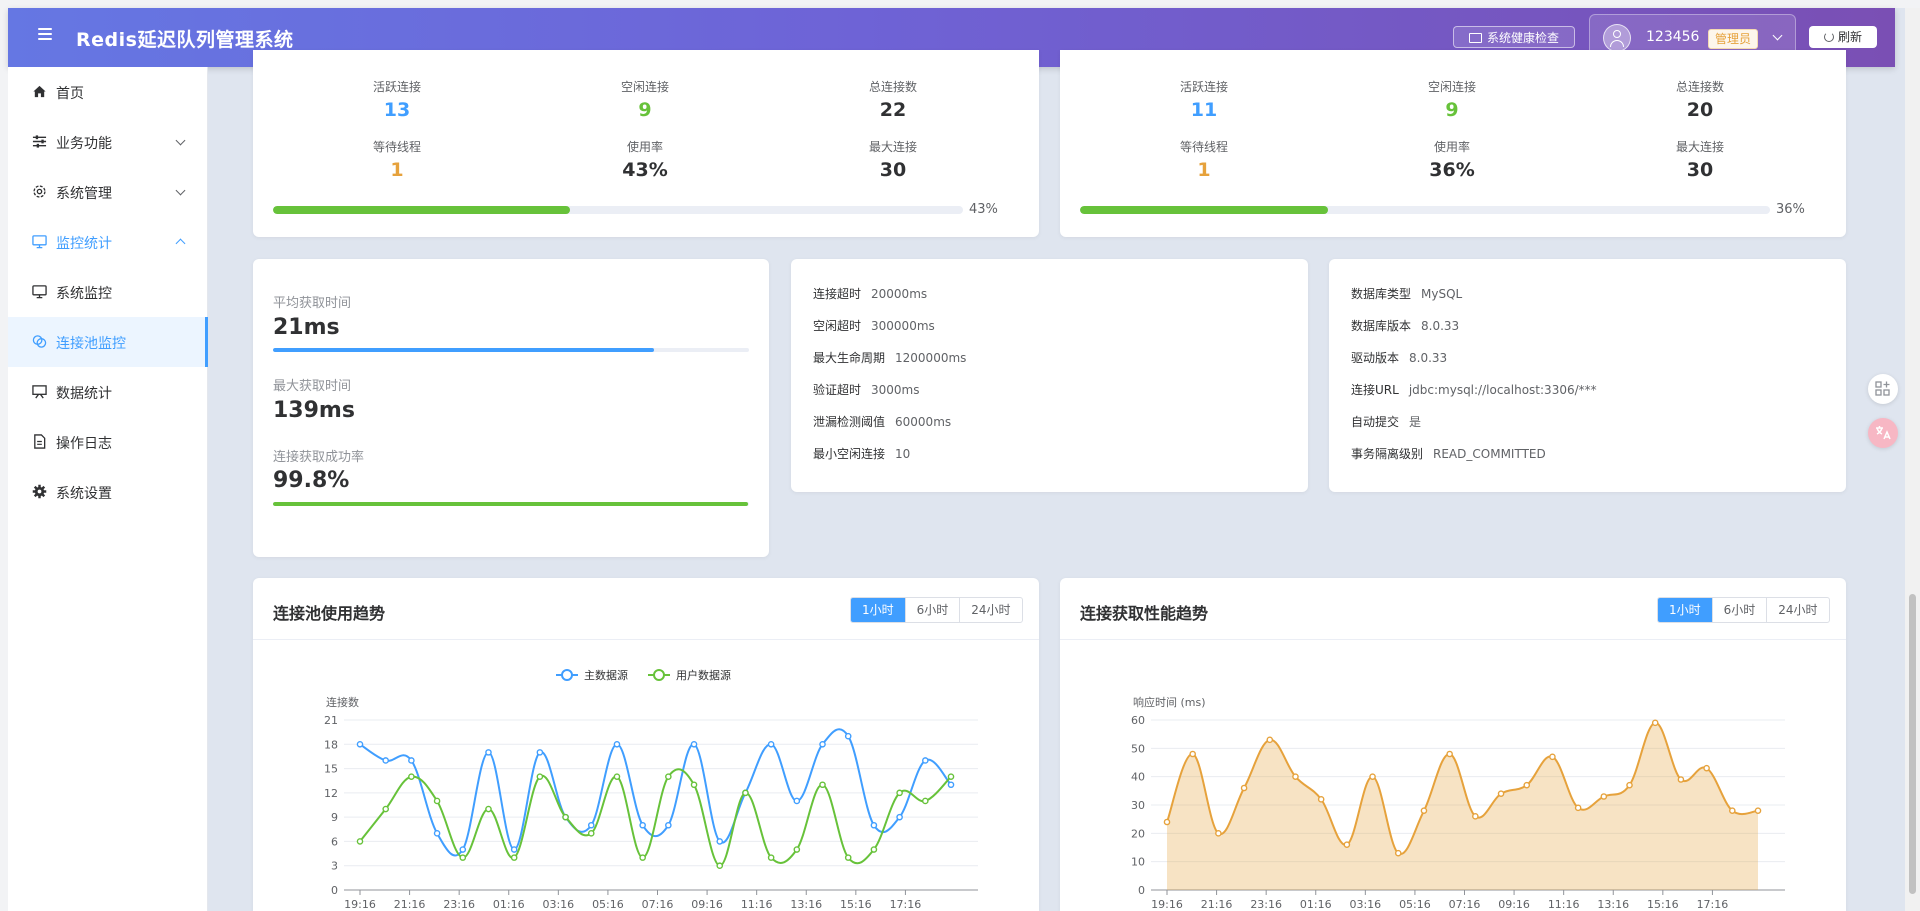 This screenshot has width=1920, height=911. I want to click on config-key: 泄漏检测阈值, so click(849, 422).